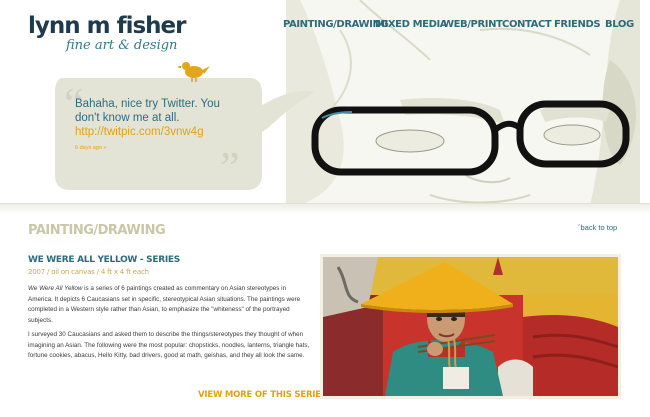 The image size is (650, 417). I want to click on page-title: PAINTING/DRAWING, so click(97, 230).